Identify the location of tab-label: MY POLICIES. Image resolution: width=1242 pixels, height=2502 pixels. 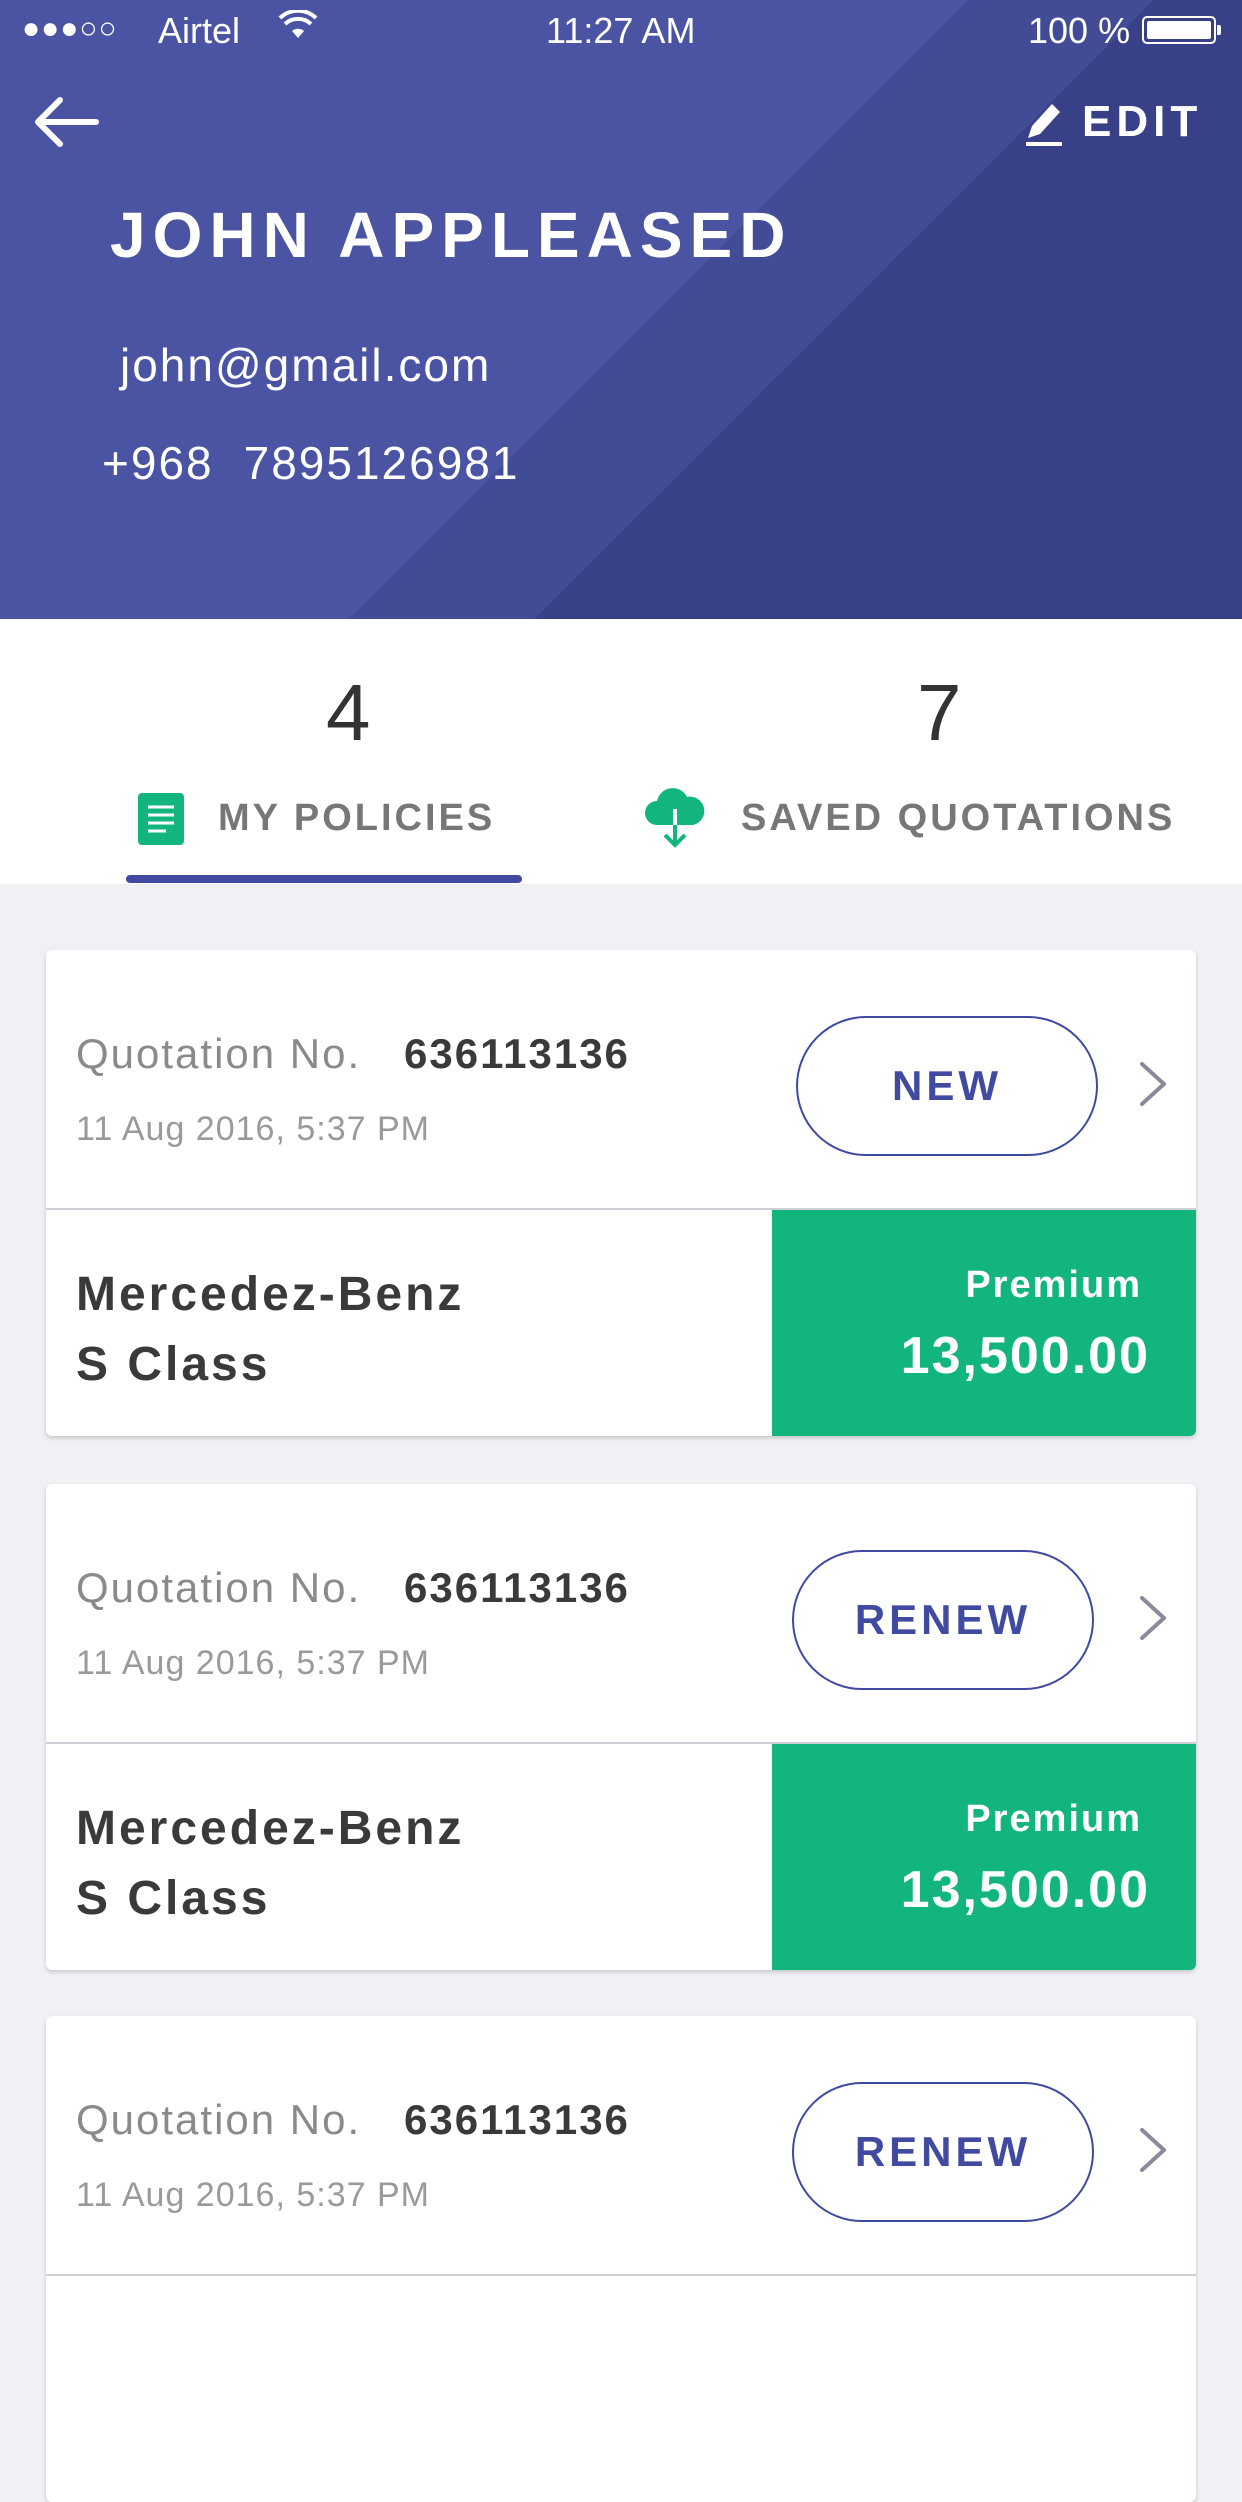
(357, 818).